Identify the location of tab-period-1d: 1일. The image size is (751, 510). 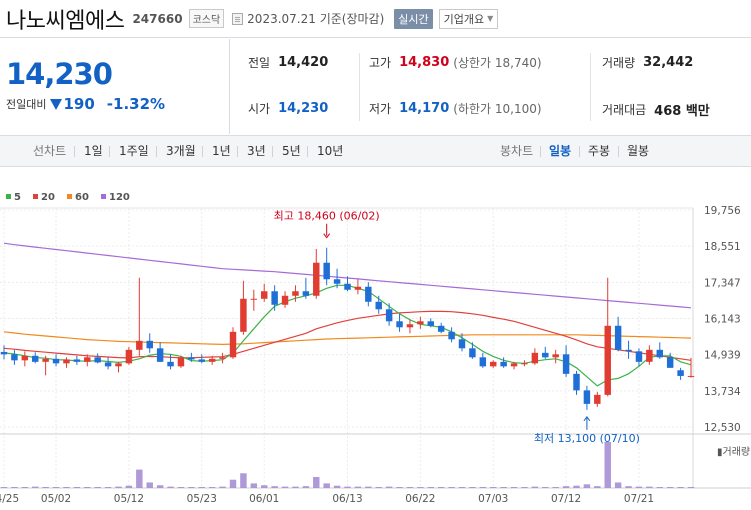
(93, 151).